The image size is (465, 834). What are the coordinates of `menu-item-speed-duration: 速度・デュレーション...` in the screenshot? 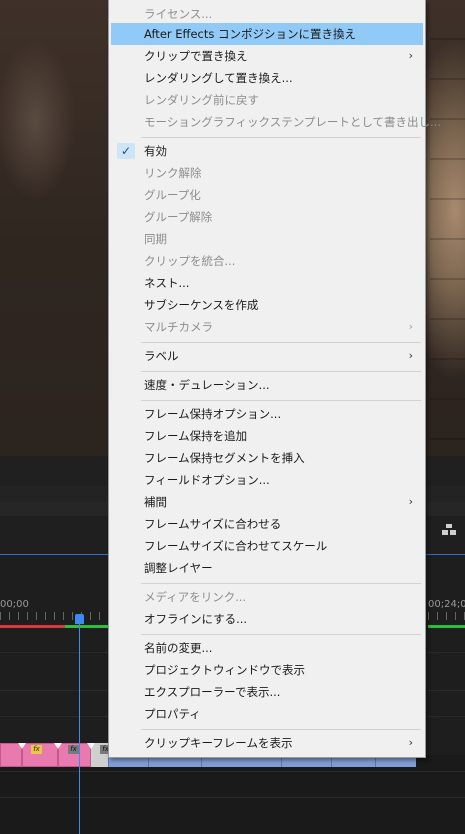 It's located at (267, 385).